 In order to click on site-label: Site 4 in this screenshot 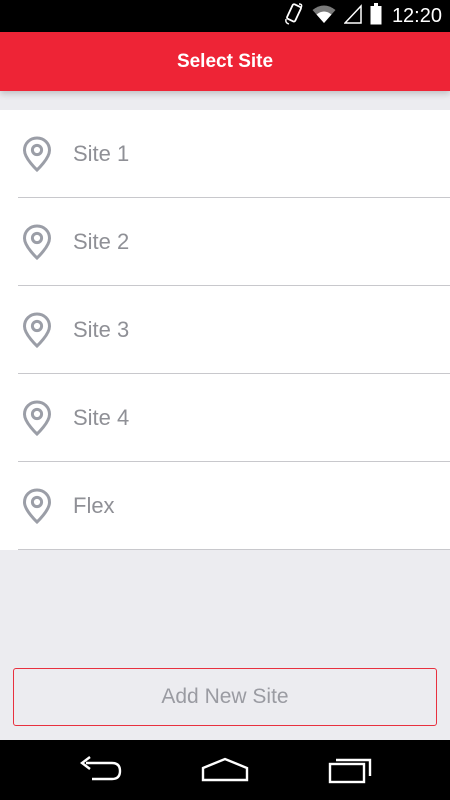, I will do `click(101, 417)`.